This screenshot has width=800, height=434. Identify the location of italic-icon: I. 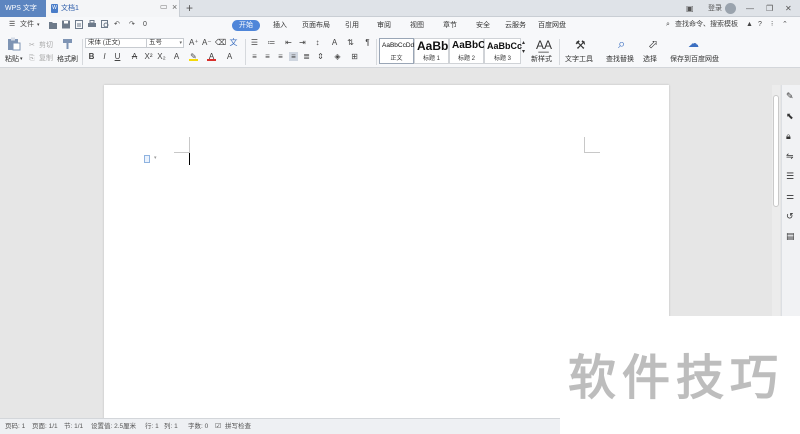
(104, 56).